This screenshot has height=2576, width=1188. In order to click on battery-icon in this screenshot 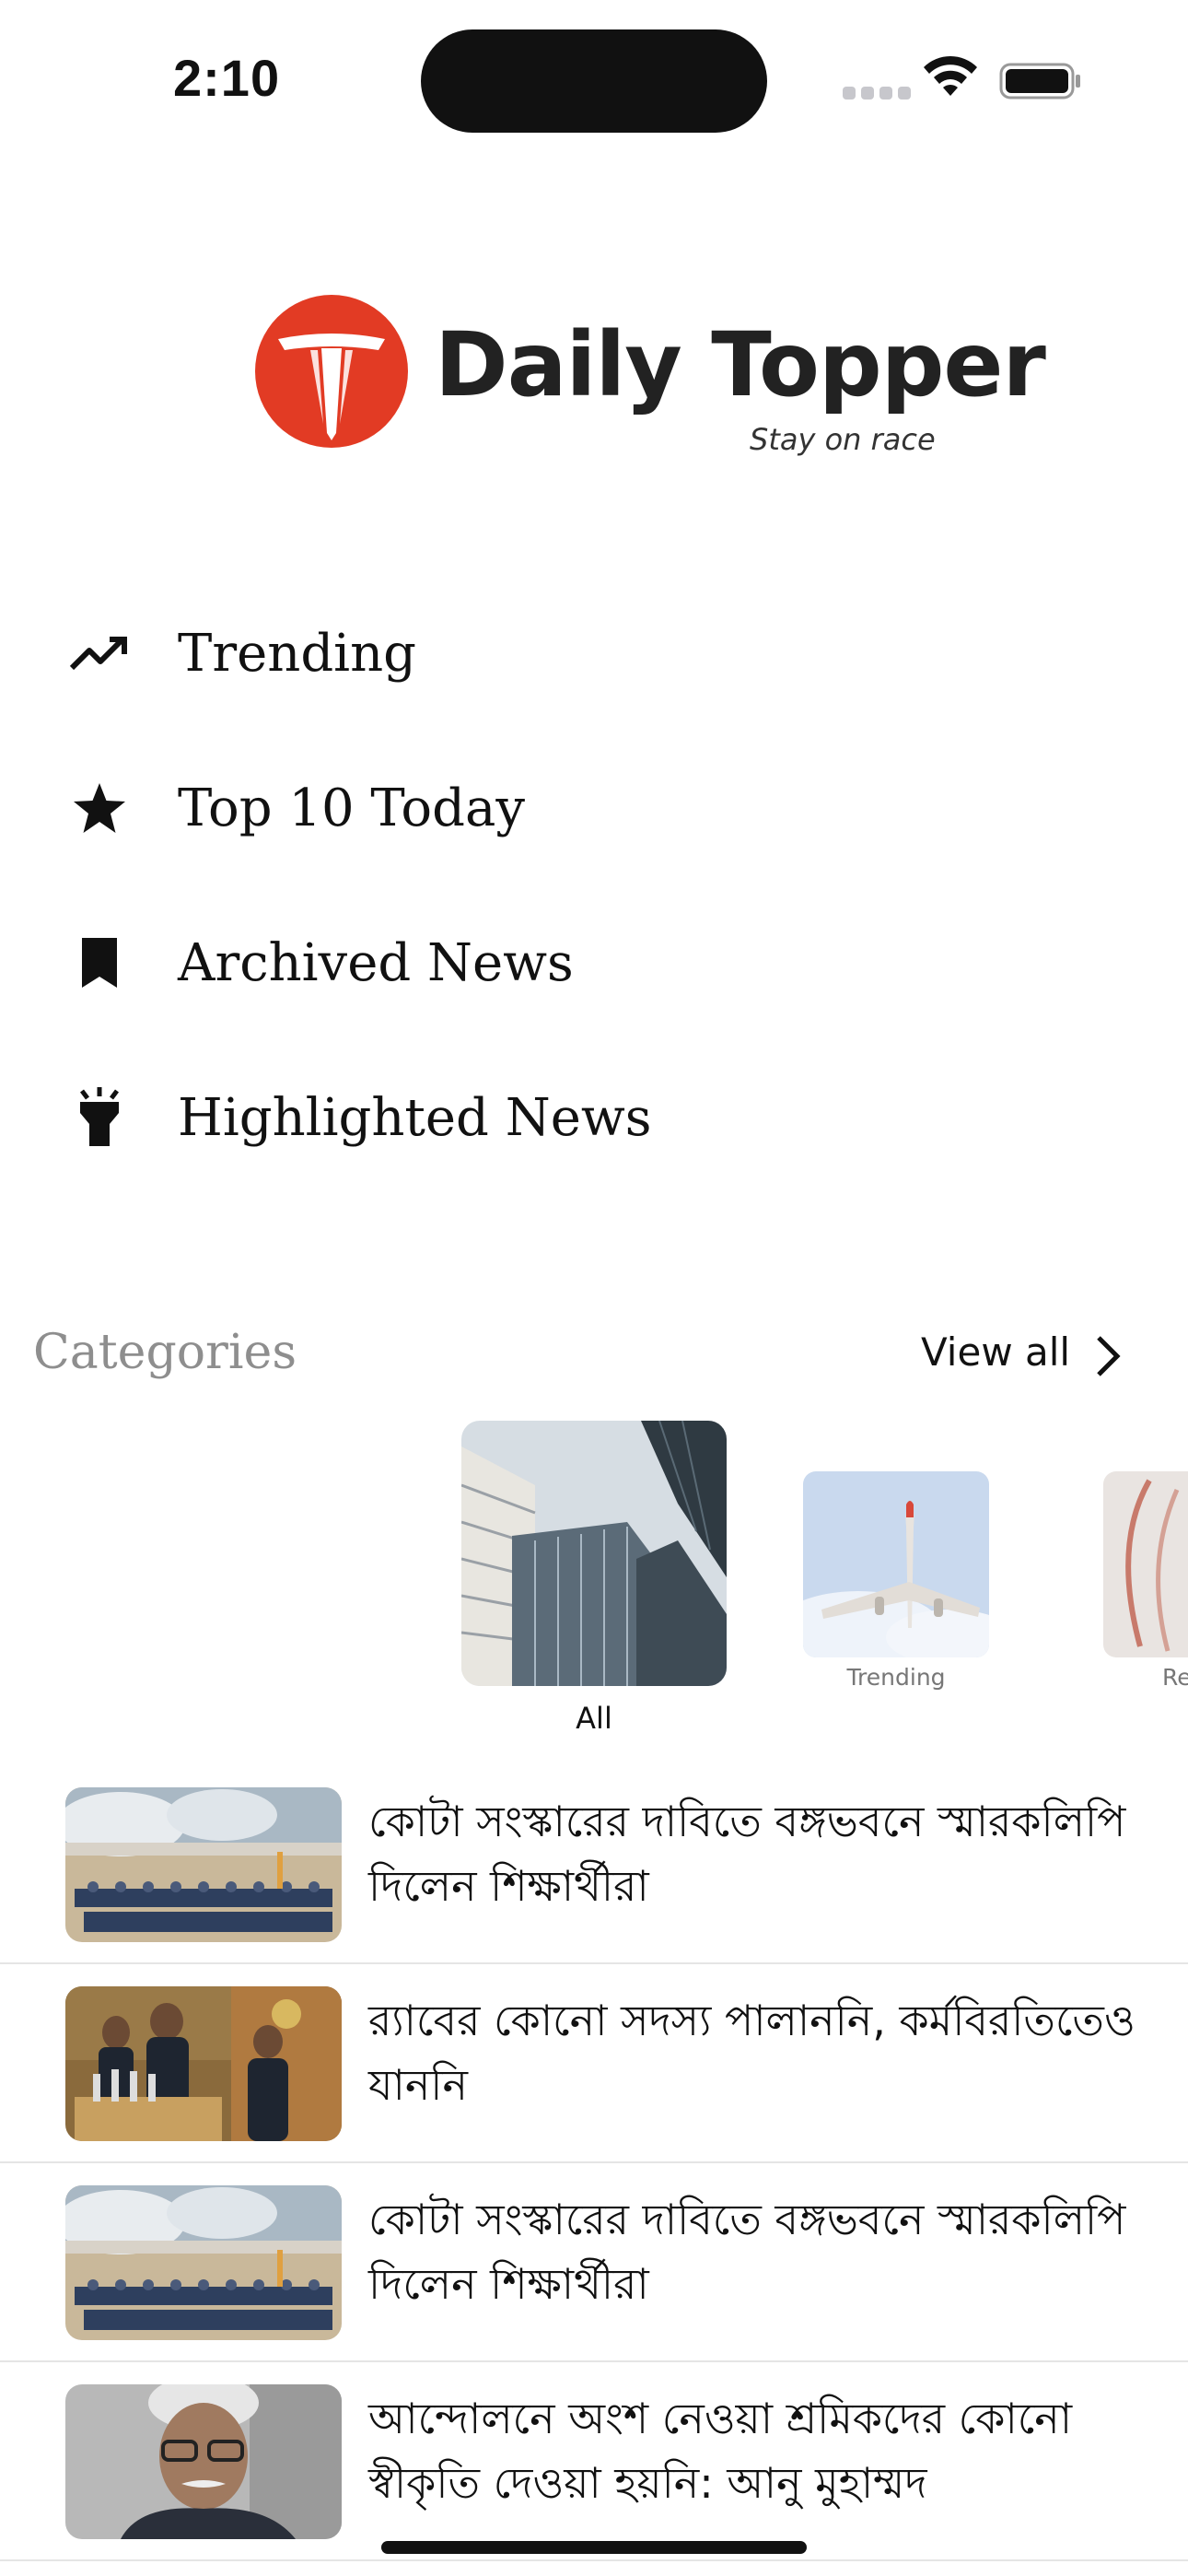, I will do `click(1039, 81)`.